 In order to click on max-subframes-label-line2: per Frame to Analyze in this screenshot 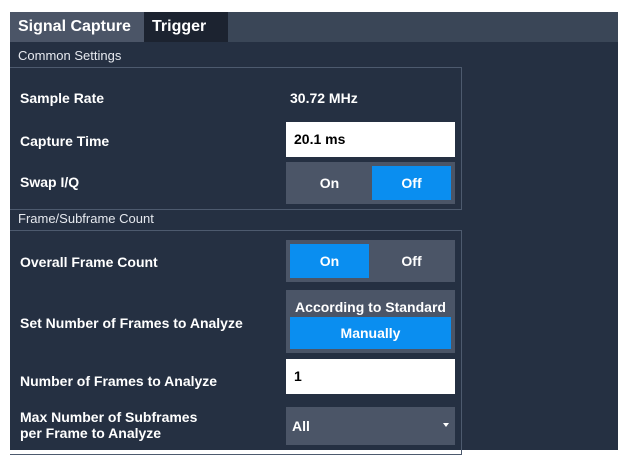, I will do `click(91, 433)`.